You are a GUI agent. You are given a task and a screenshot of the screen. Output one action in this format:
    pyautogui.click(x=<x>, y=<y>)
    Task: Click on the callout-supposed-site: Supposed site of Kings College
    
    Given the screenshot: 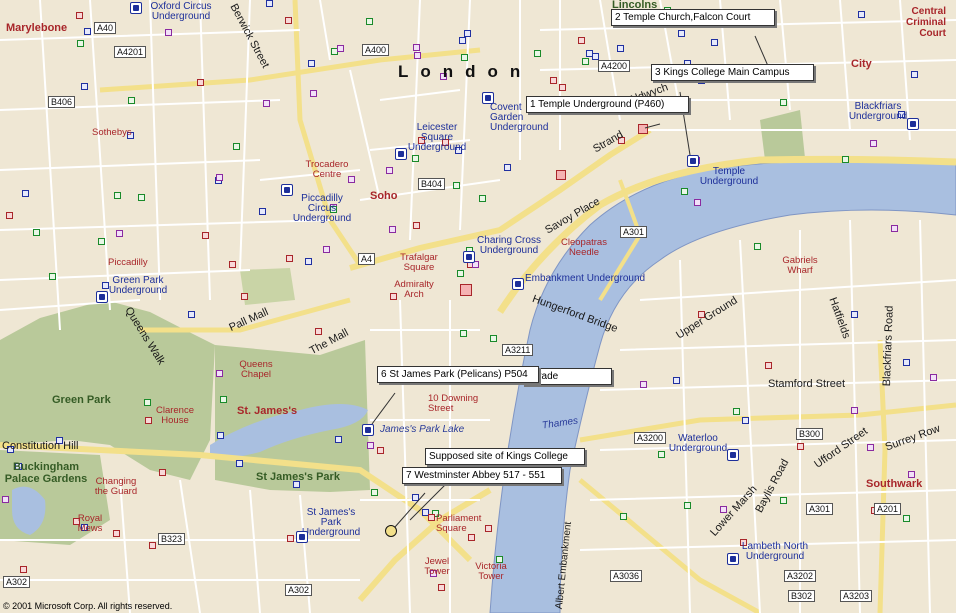 What is the action you would take?
    pyautogui.click(x=505, y=456)
    